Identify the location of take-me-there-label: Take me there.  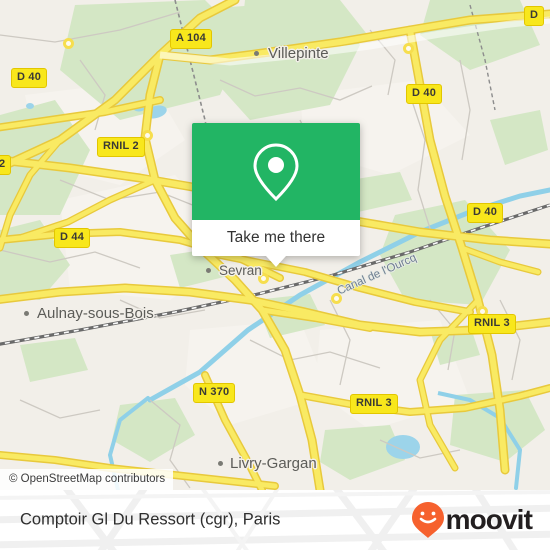
(276, 237).